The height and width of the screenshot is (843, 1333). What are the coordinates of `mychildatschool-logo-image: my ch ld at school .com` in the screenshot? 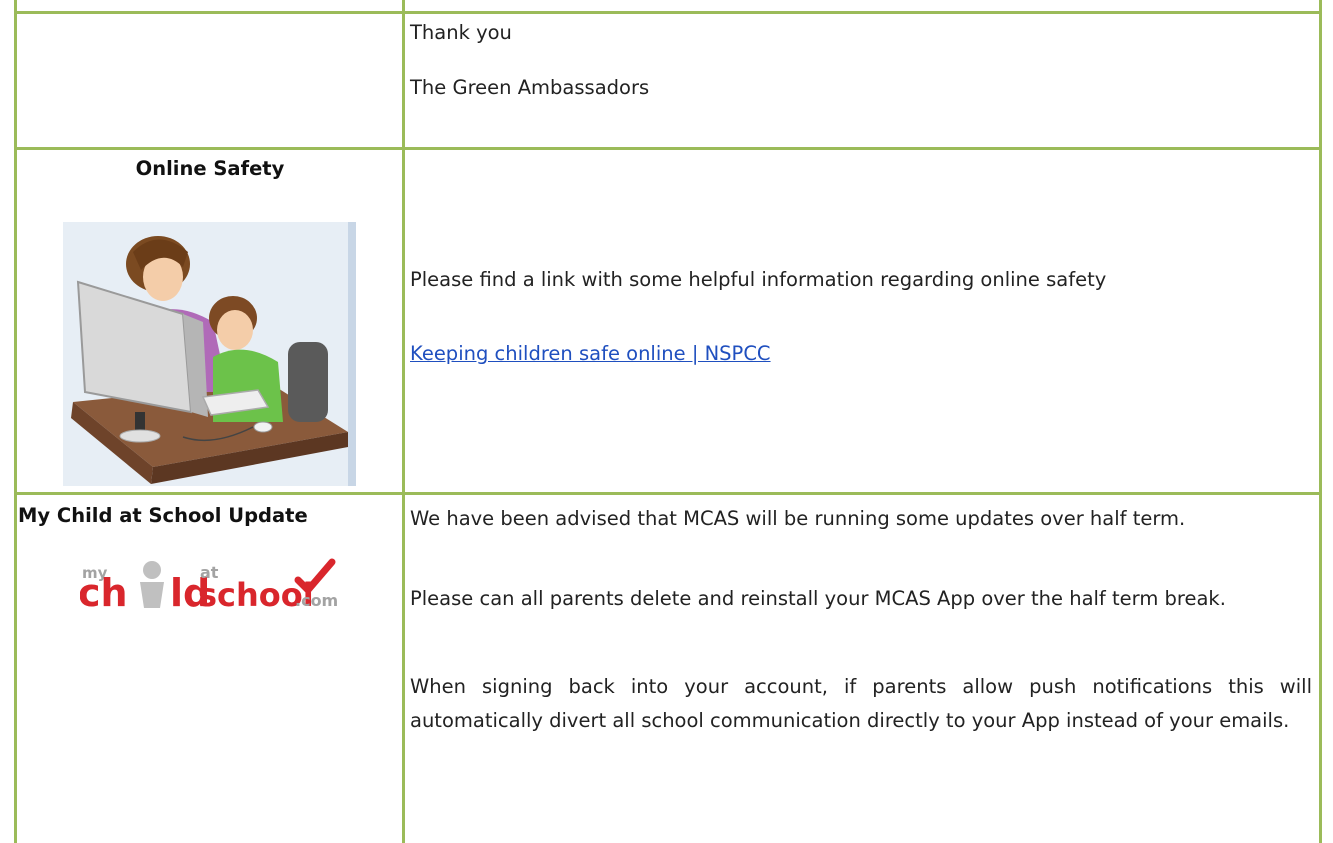 It's located at (208, 586).